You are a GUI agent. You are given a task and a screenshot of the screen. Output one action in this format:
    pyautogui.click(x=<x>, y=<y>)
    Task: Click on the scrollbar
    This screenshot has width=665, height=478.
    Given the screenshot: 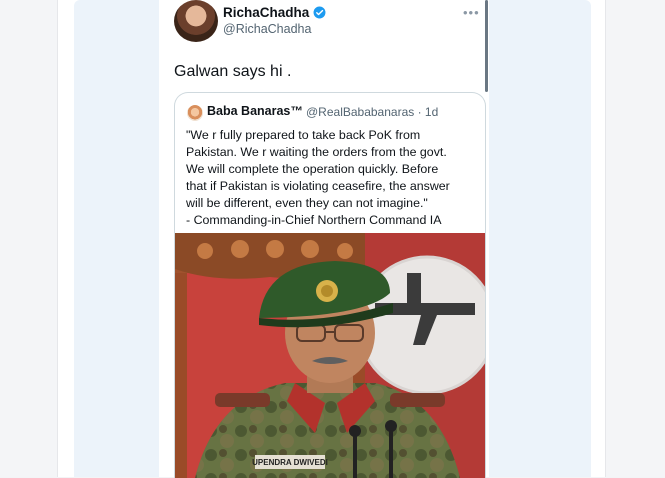 What is the action you would take?
    pyautogui.click(x=486, y=46)
    